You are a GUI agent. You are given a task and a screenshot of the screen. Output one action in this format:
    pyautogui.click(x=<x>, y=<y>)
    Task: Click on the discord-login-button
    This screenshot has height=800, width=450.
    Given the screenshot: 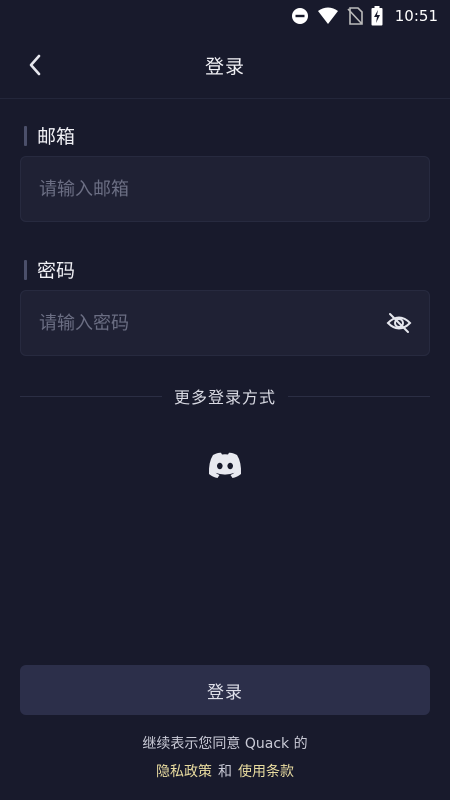 What is the action you would take?
    pyautogui.click(x=225, y=465)
    